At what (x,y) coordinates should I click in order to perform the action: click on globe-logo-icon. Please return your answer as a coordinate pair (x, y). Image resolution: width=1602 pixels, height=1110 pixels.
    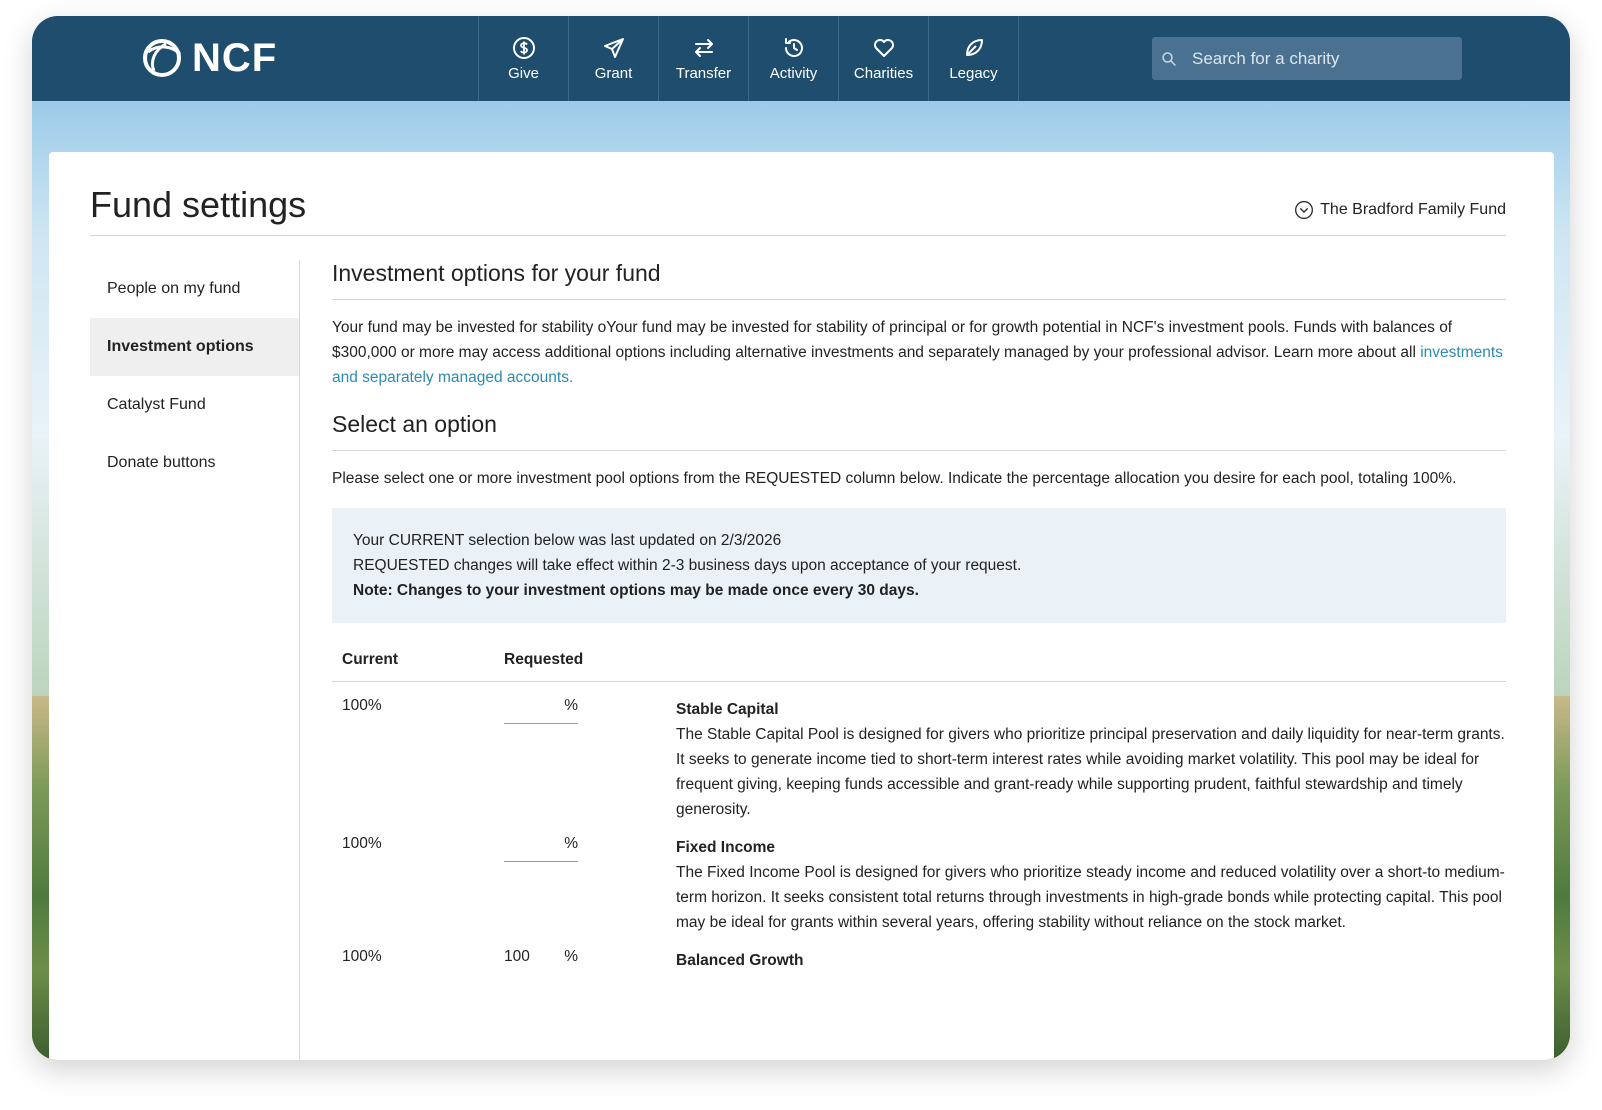
    Looking at the image, I should click on (162, 58).